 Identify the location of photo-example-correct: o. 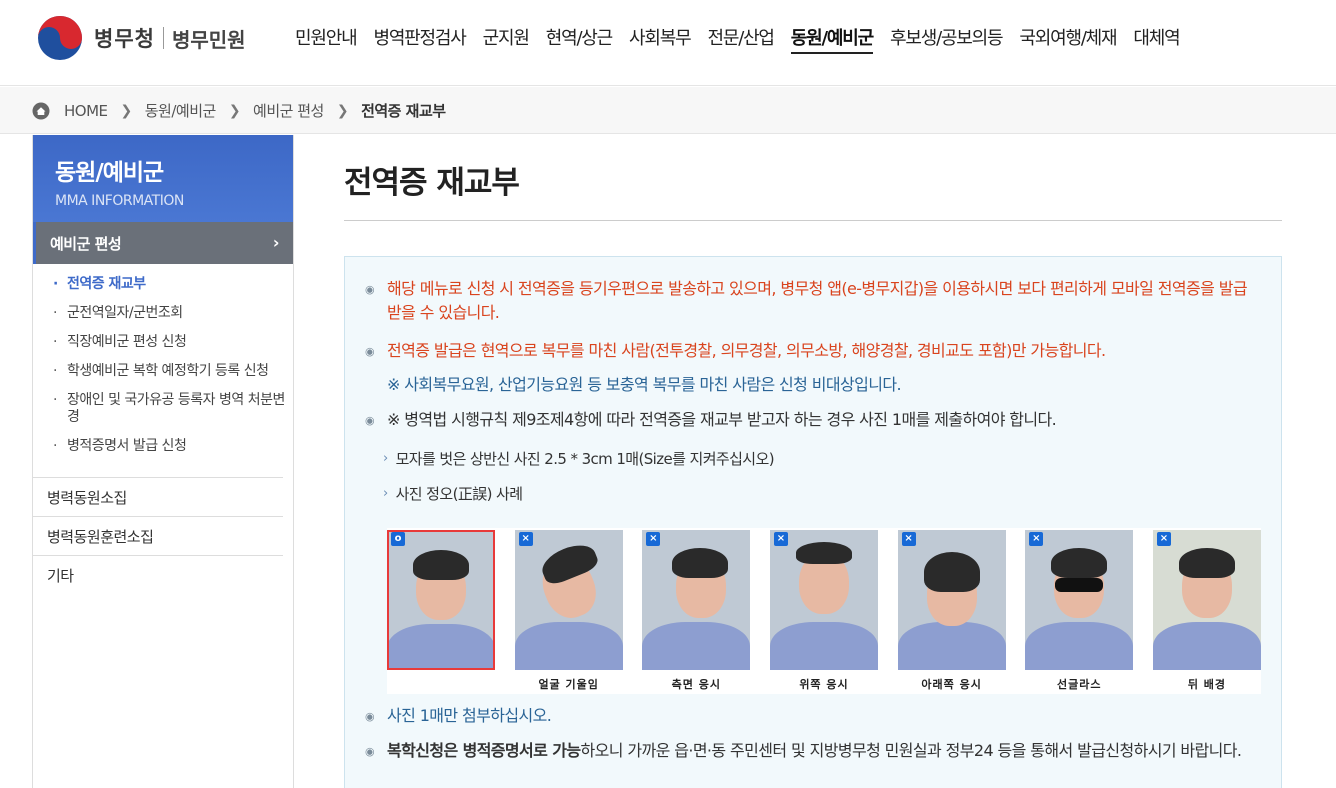
(441, 611).